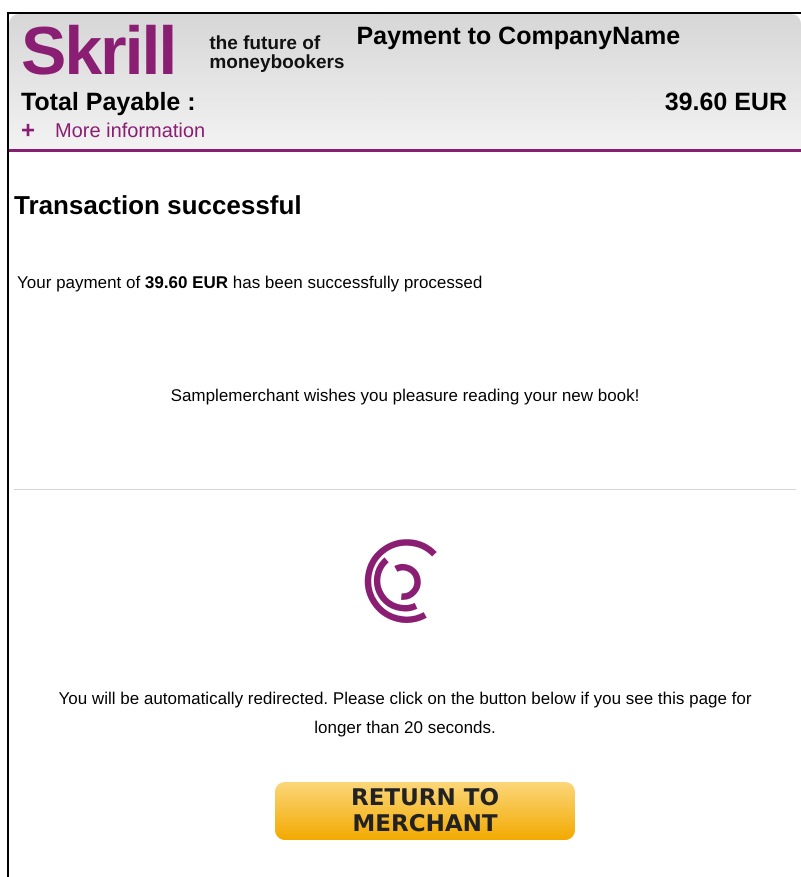 The image size is (801, 877). What do you see at coordinates (130, 131) in the screenshot?
I see `more-information-link: More information` at bounding box center [130, 131].